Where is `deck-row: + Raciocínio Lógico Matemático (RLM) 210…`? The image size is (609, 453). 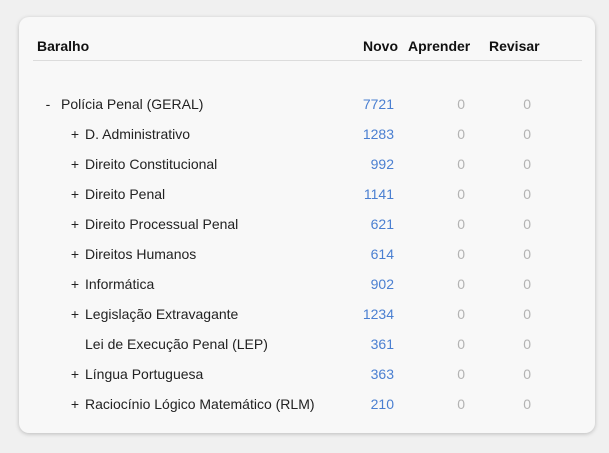
deck-row: + Raciocínio Lógico Matemático (RLM) 210… is located at coordinates (307, 406).